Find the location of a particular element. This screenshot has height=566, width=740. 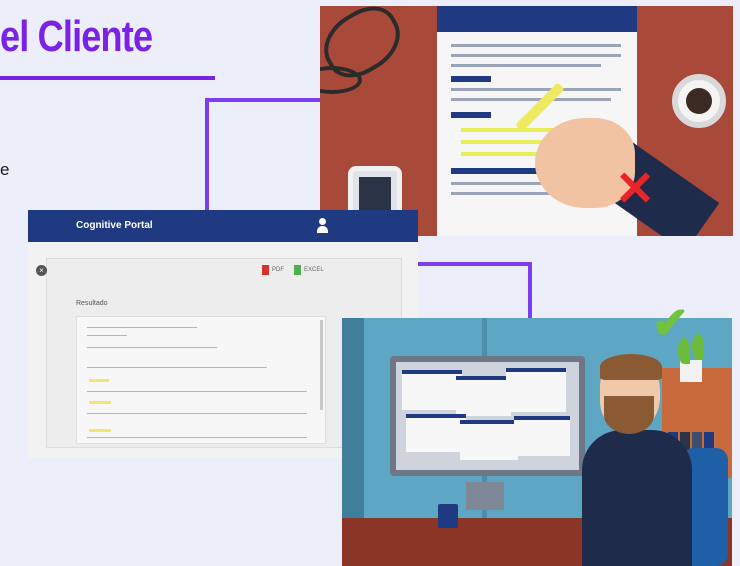

person-torso is located at coordinates (637, 498).